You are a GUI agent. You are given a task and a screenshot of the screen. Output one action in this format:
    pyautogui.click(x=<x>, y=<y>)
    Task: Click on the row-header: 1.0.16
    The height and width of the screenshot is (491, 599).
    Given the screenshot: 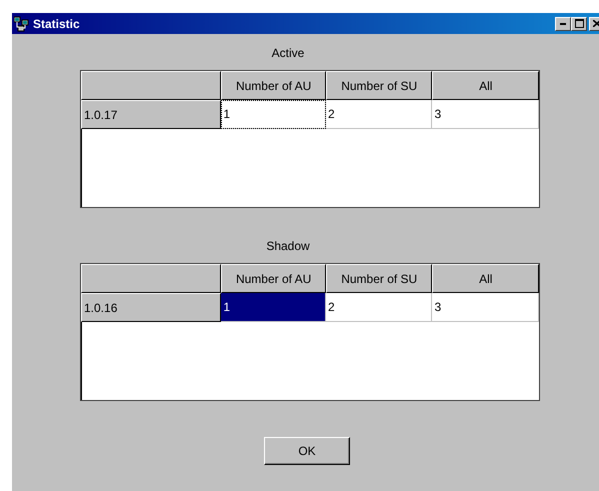 What is the action you would take?
    pyautogui.click(x=151, y=307)
    